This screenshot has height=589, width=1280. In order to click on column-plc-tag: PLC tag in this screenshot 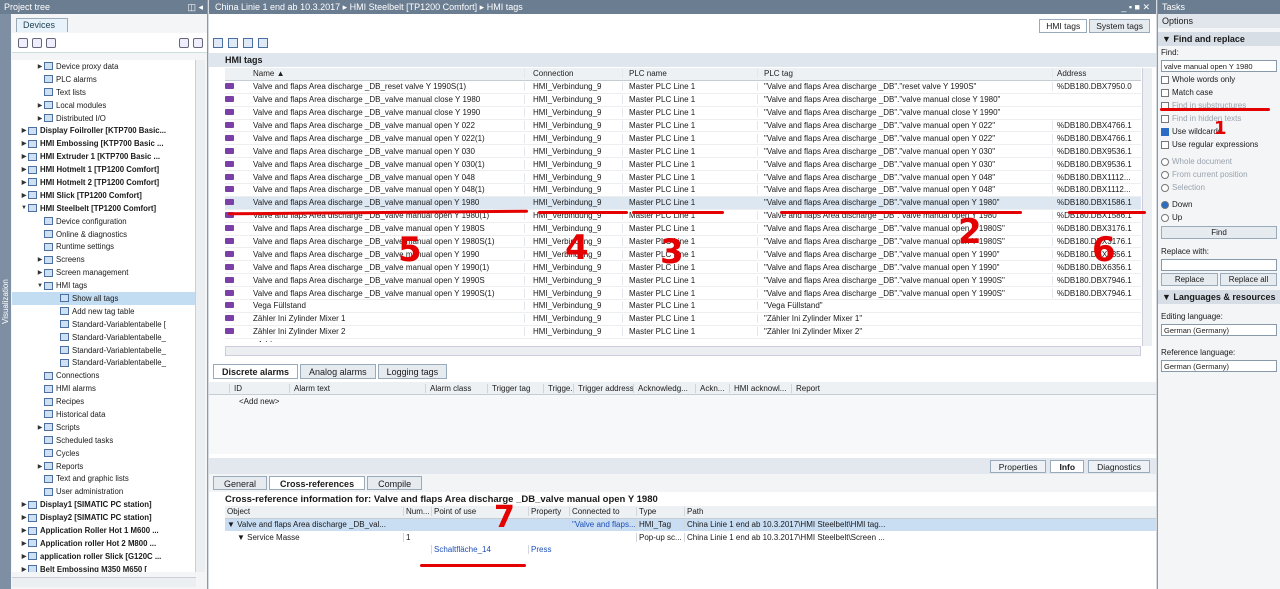, I will do `click(904, 74)`.